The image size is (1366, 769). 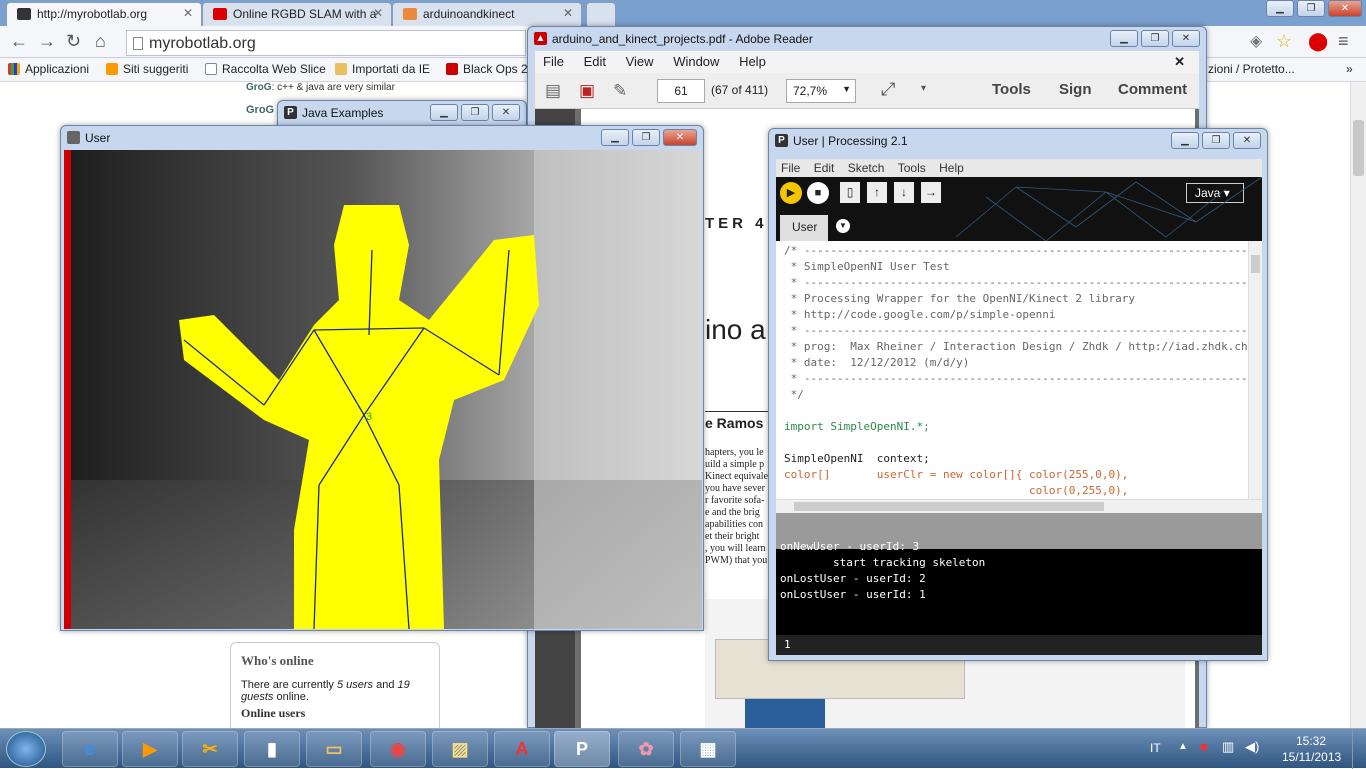 What do you see at coordinates (73, 41) in the screenshot?
I see `reload-icon: ↻` at bounding box center [73, 41].